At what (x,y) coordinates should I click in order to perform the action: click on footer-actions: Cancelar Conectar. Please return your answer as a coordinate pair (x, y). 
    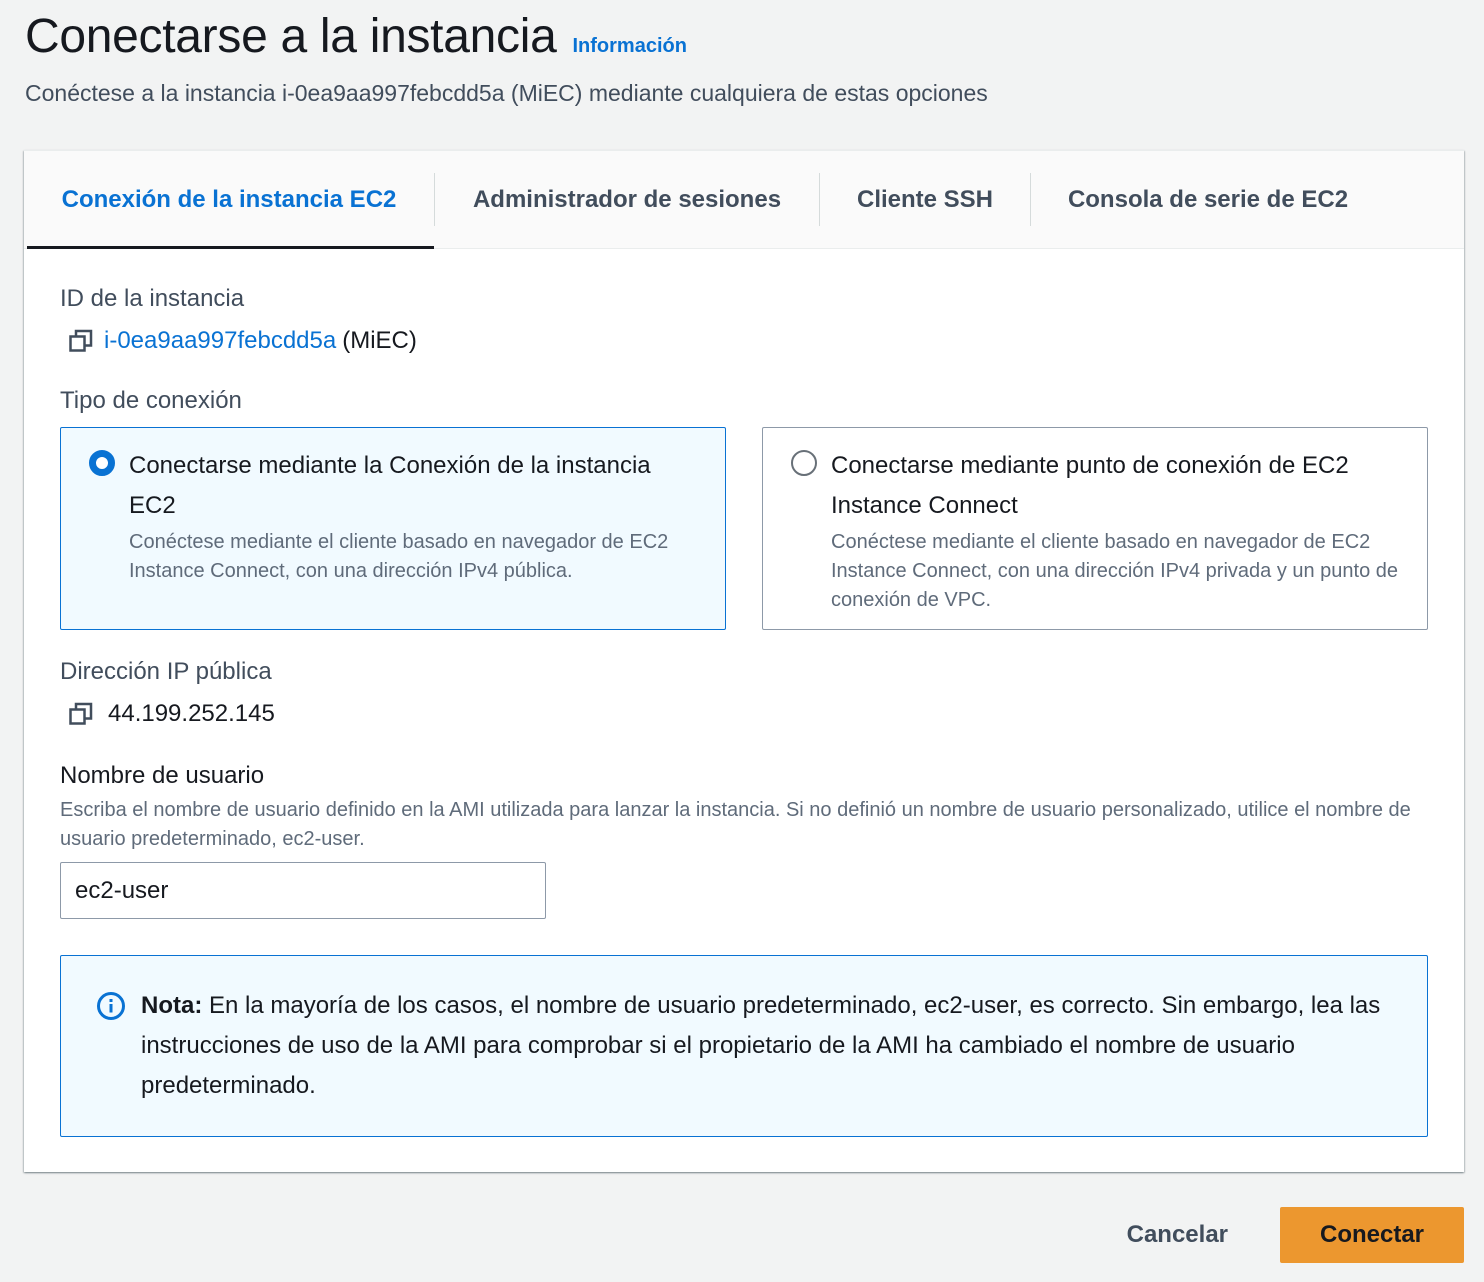
    Looking at the image, I should click on (1295, 1235).